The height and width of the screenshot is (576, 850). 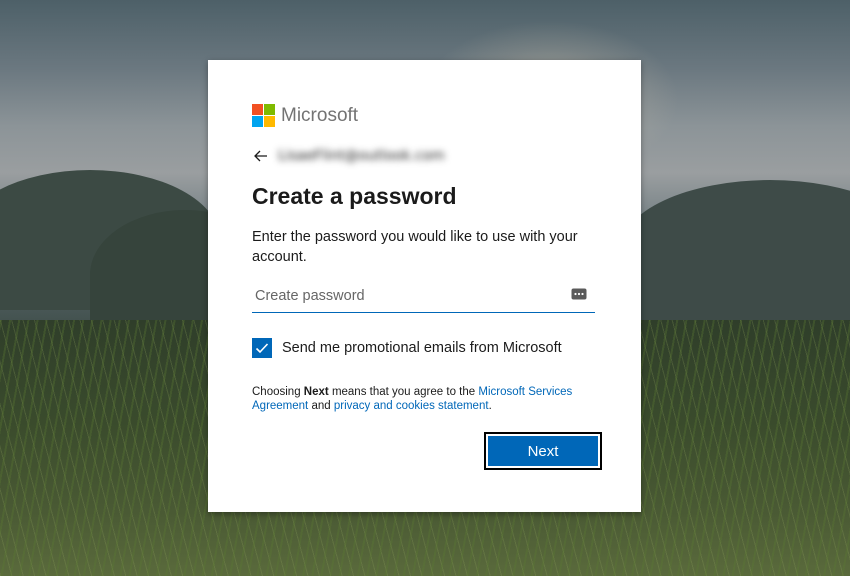 I want to click on identity-banner: LisaeFlint@outlook.com, so click(x=348, y=156).